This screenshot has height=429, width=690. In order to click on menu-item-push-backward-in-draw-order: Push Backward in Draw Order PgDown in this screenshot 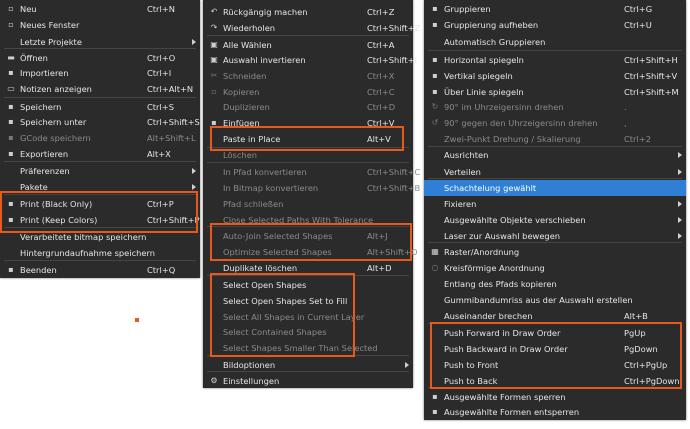, I will do `click(555, 349)`.